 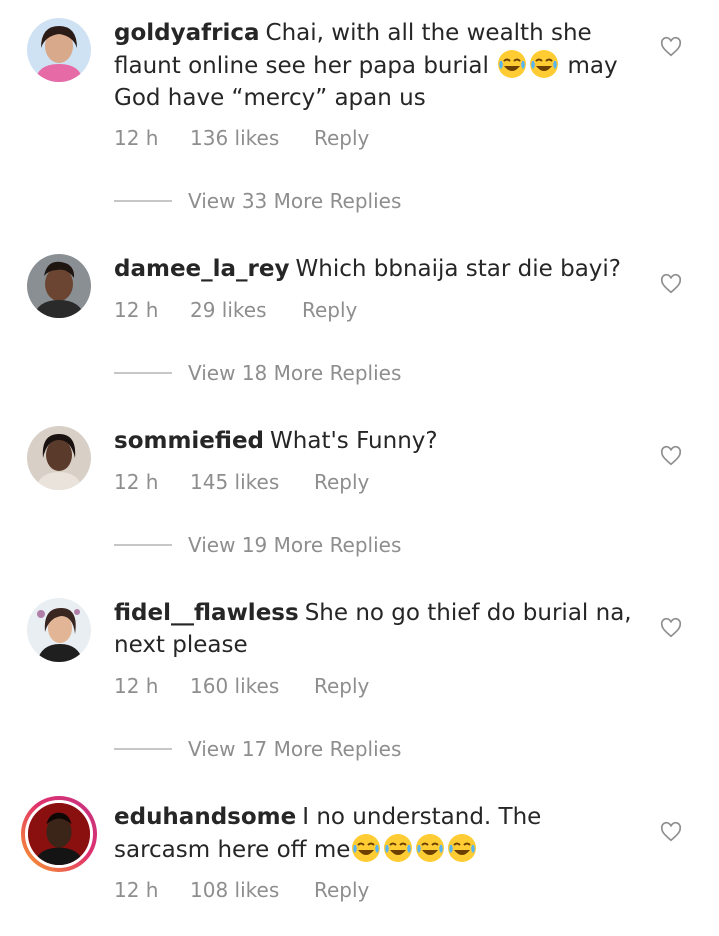 What do you see at coordinates (187, 33) in the screenshot?
I see `comment-username: goldyafrica` at bounding box center [187, 33].